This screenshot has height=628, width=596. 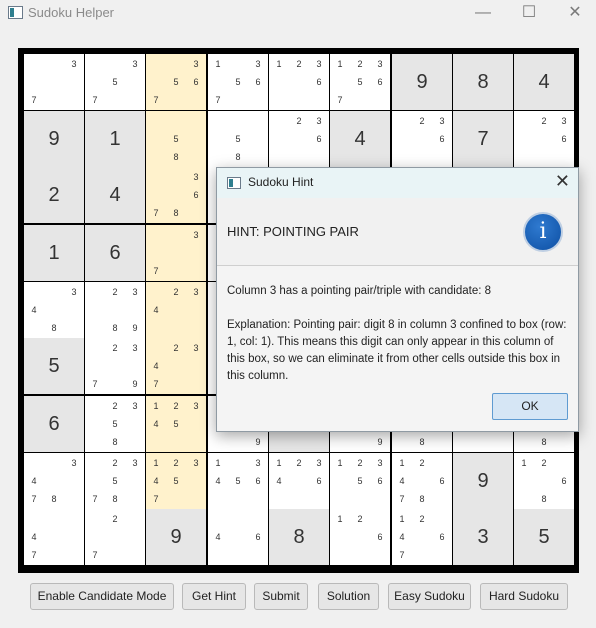 I want to click on sudoku-cell: 1 2 6, so click(x=360, y=537).